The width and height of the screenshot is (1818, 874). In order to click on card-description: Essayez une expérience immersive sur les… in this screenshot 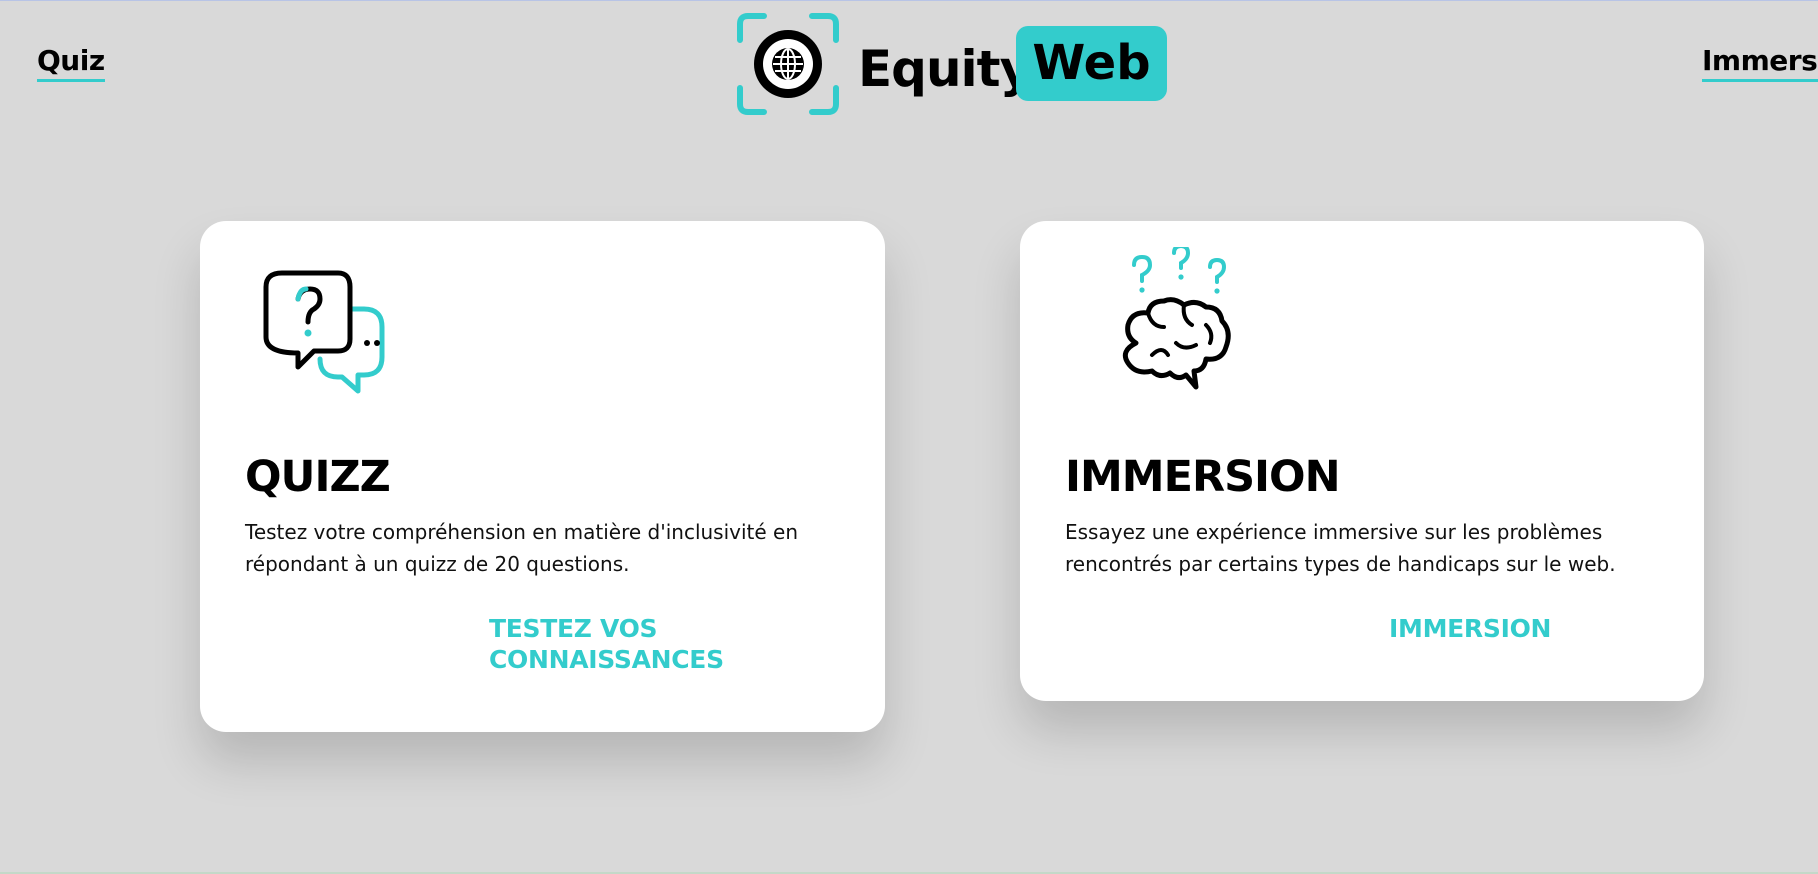, I will do `click(1340, 548)`.